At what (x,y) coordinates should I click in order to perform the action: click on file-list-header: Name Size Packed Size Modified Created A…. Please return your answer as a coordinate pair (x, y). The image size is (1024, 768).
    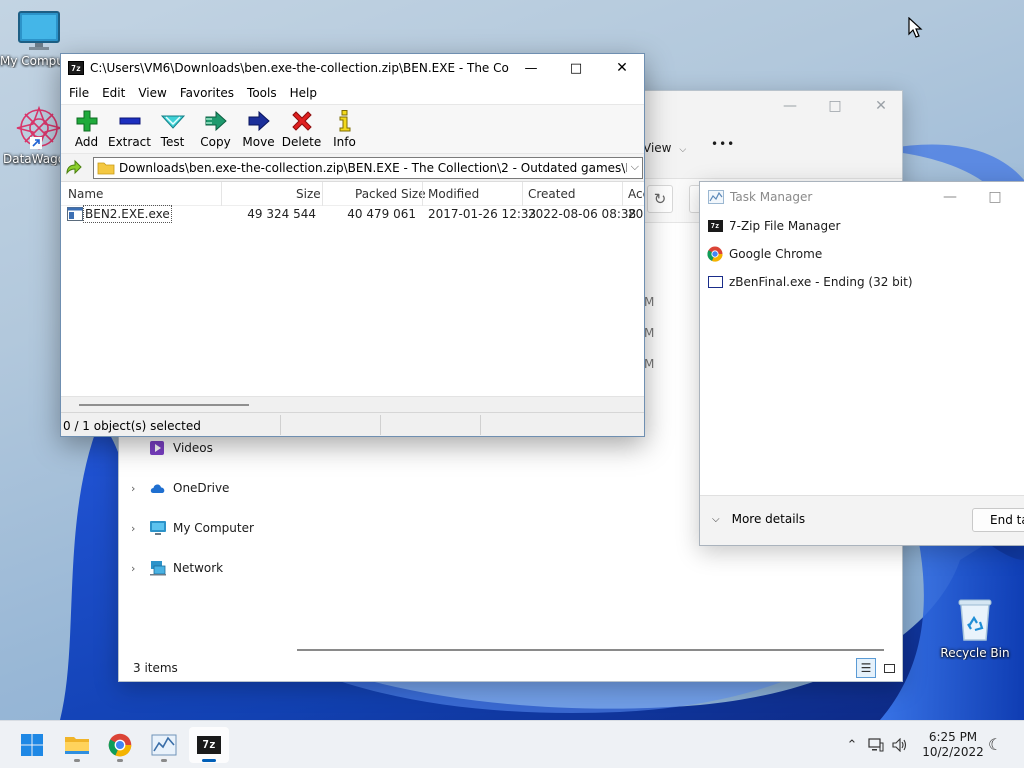
    Looking at the image, I should click on (352, 194).